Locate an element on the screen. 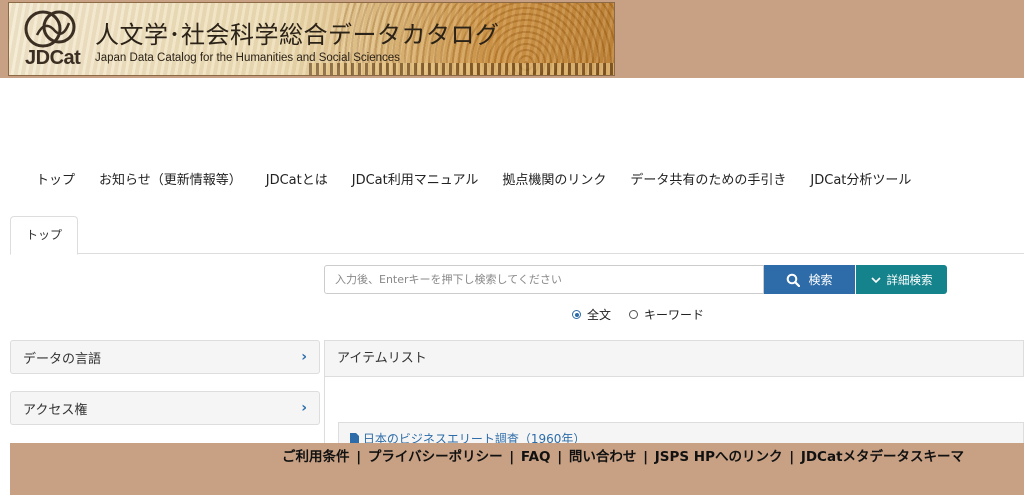 Image resolution: width=1024 pixels, height=495 pixels. footer-link-jsps: JSPS HPへのリンク is located at coordinates (719, 457).